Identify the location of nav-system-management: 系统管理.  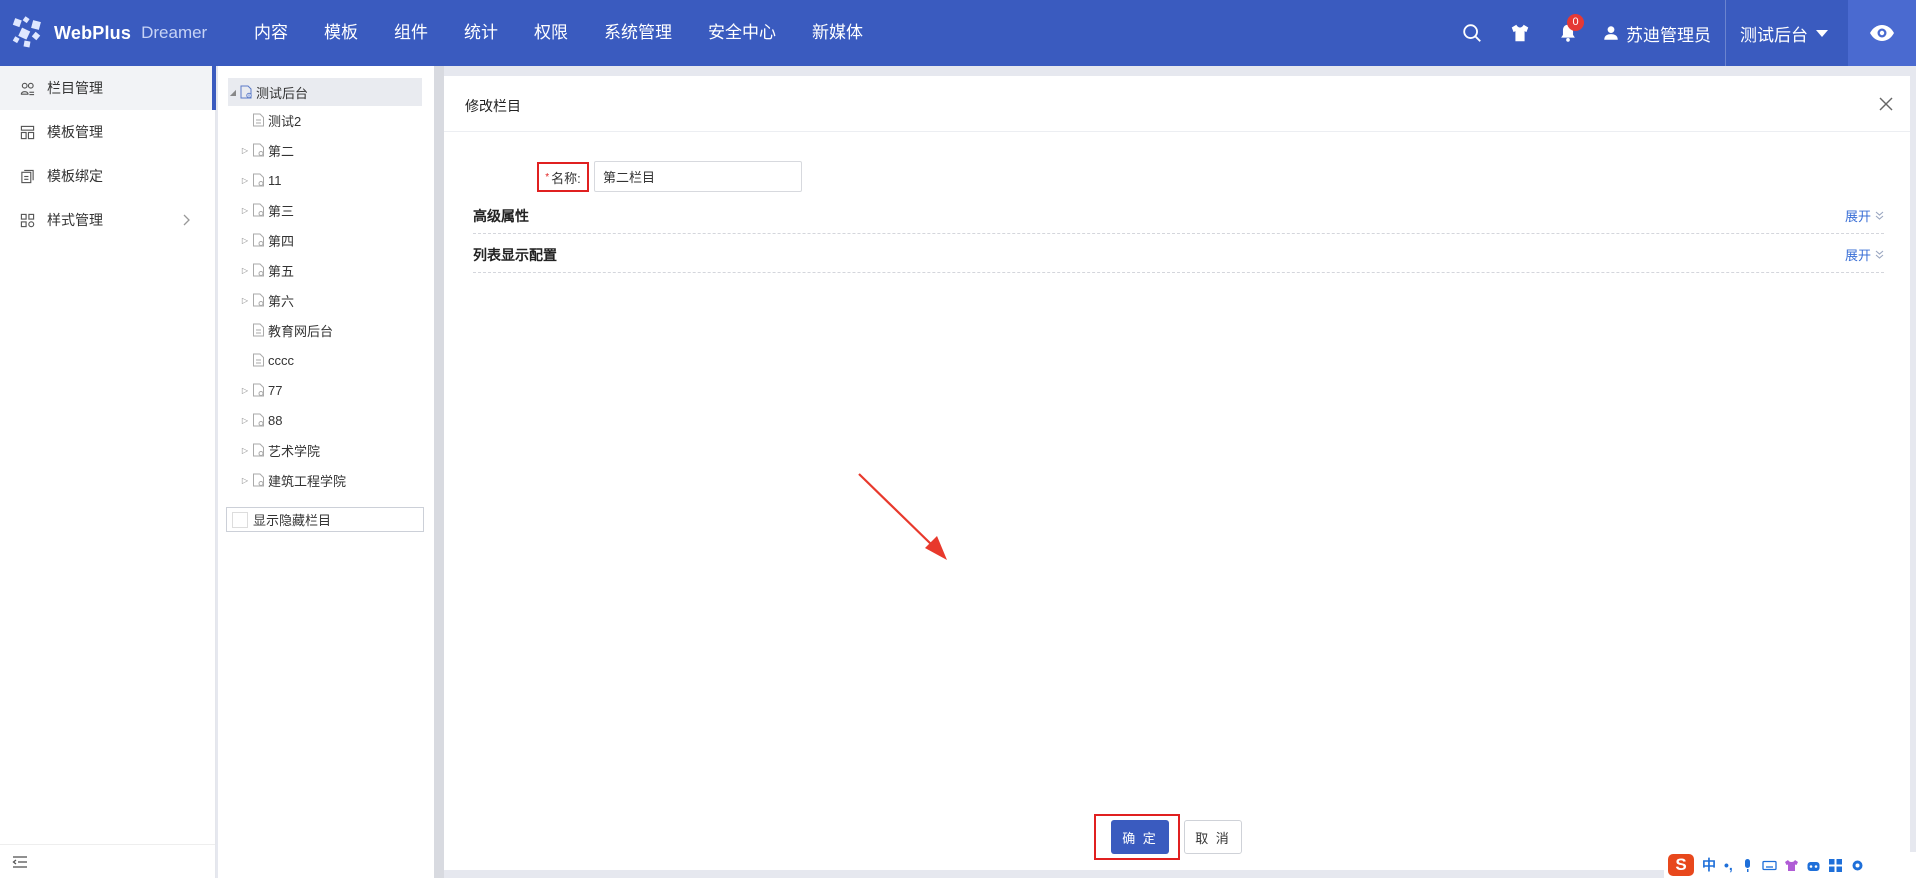
(638, 33).